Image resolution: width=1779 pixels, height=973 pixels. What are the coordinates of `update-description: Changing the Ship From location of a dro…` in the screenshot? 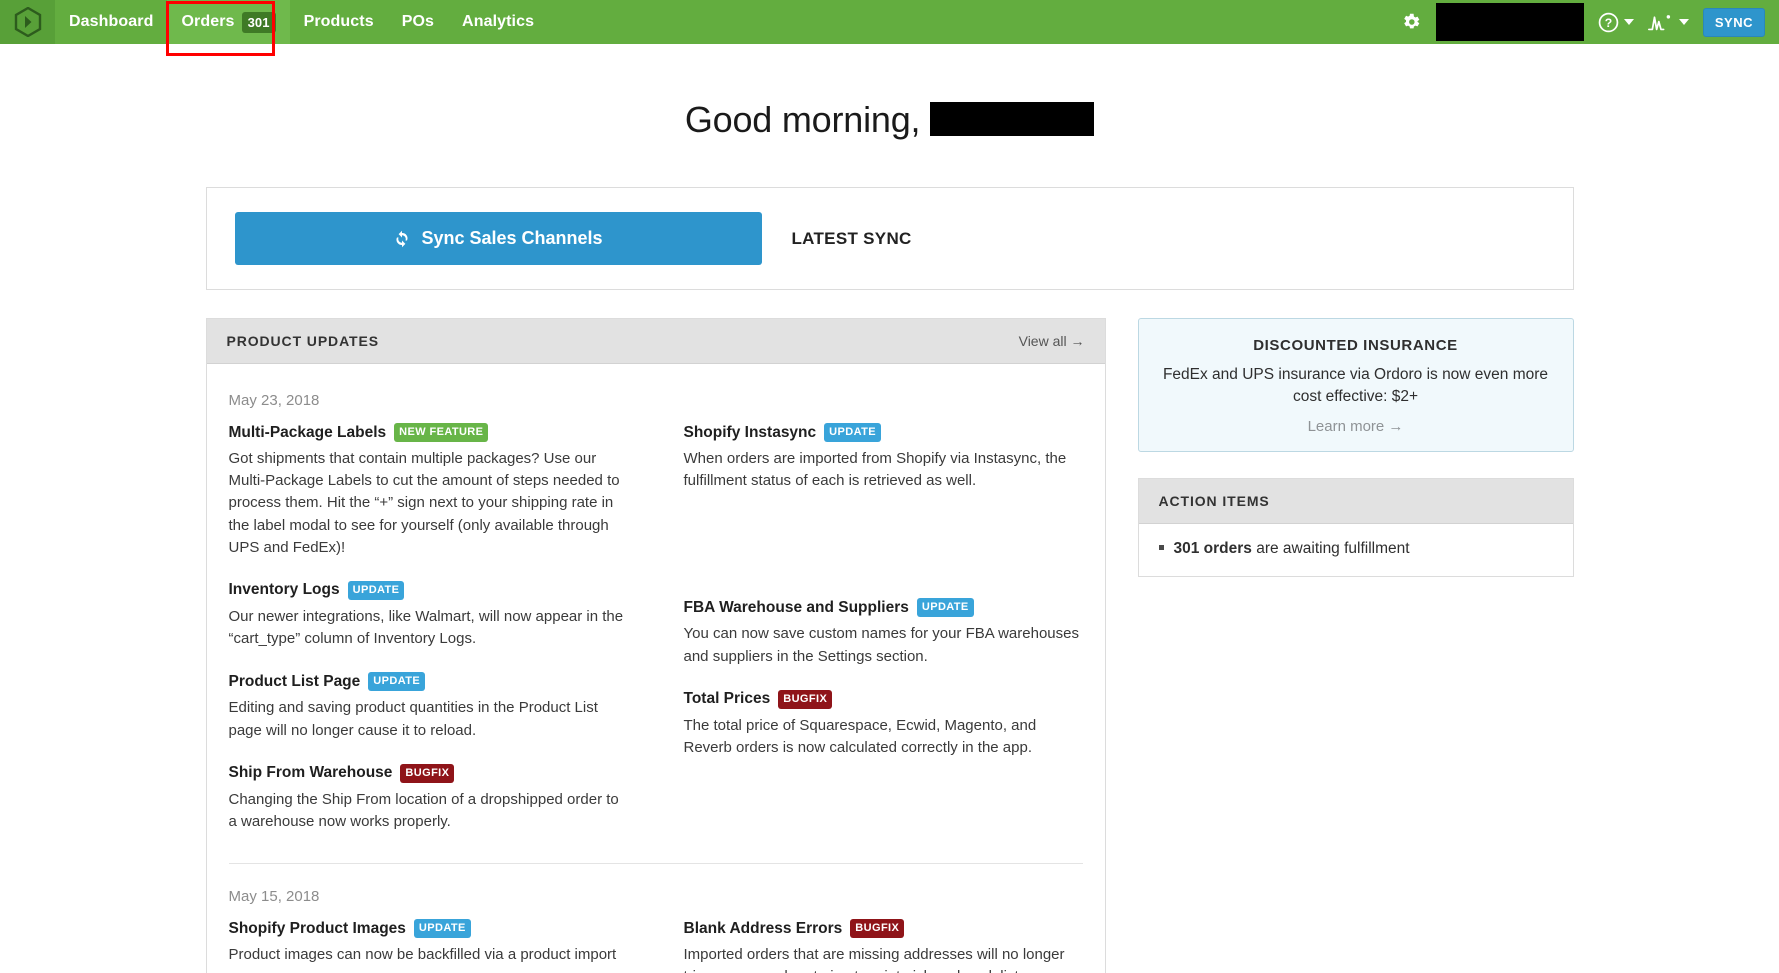 It's located at (423, 810).